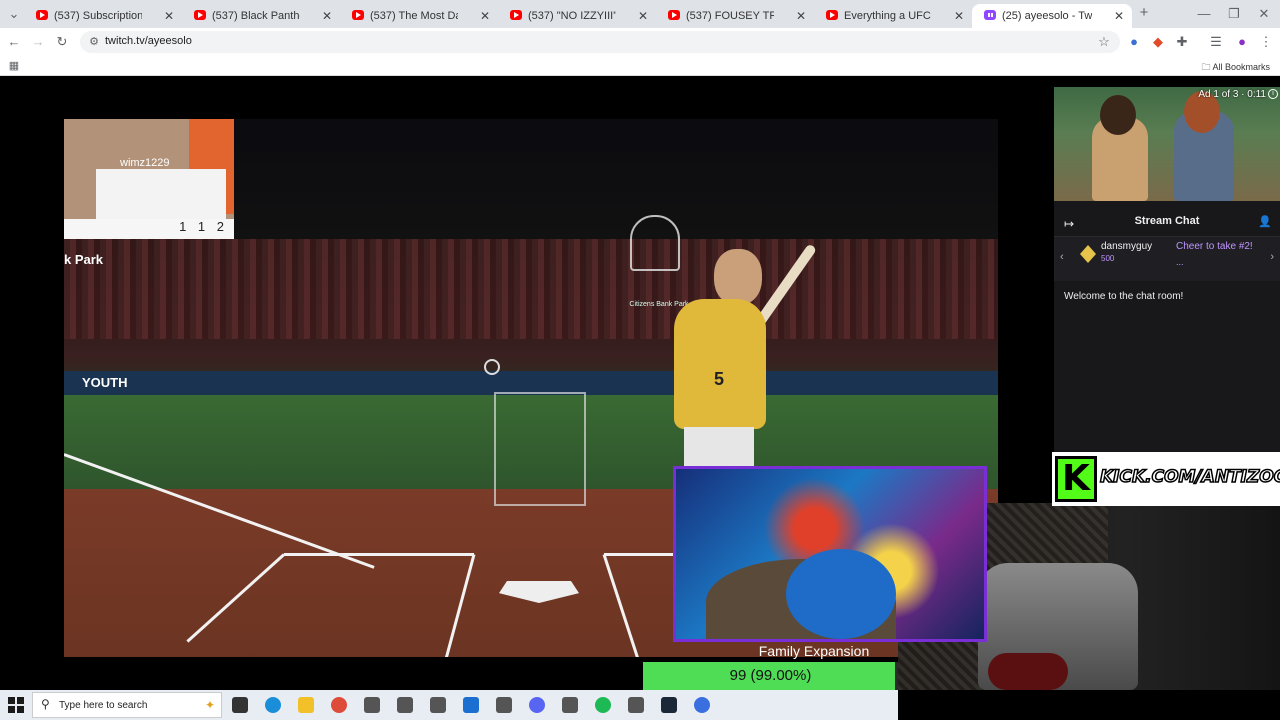 Image resolution: width=1280 pixels, height=720 pixels. What do you see at coordinates (537, 705) in the screenshot?
I see `discord-icon` at bounding box center [537, 705].